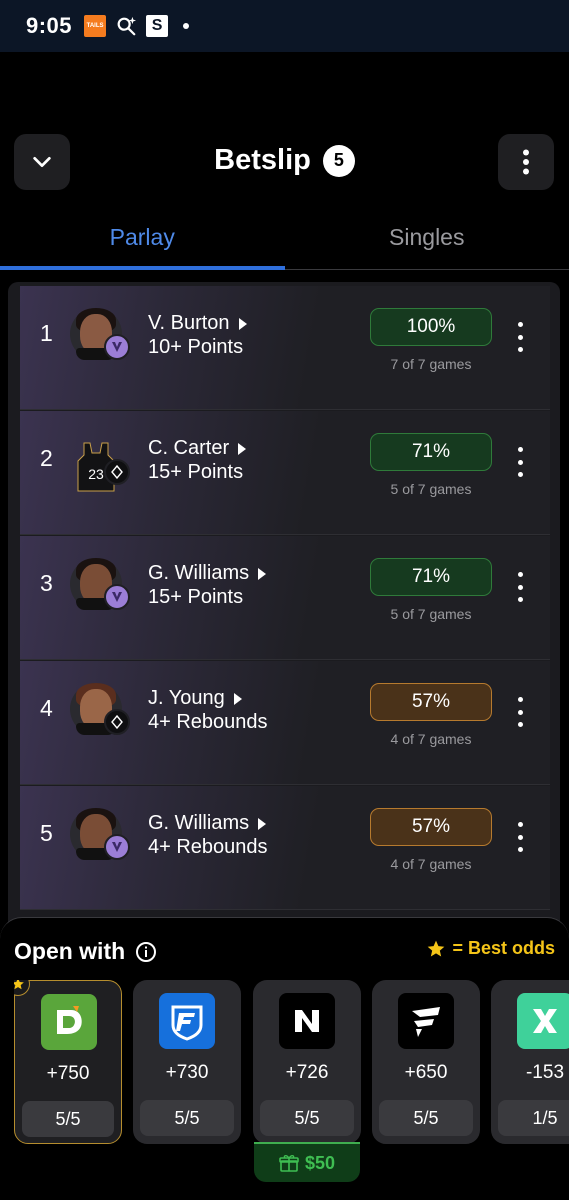 The image size is (569, 1200). Describe the element at coordinates (186, 698) in the screenshot. I see `player-name: J. Young` at that location.